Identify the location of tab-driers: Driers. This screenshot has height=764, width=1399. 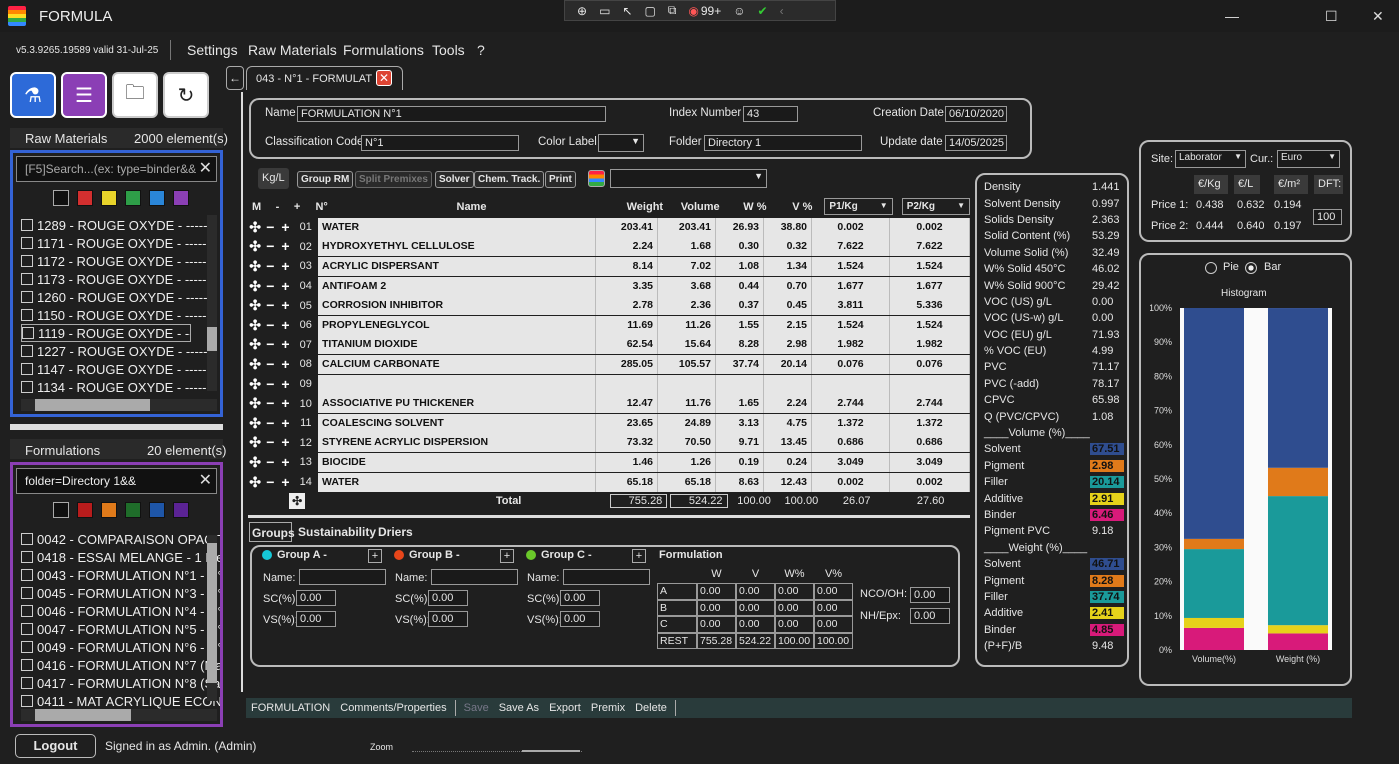
(395, 532).